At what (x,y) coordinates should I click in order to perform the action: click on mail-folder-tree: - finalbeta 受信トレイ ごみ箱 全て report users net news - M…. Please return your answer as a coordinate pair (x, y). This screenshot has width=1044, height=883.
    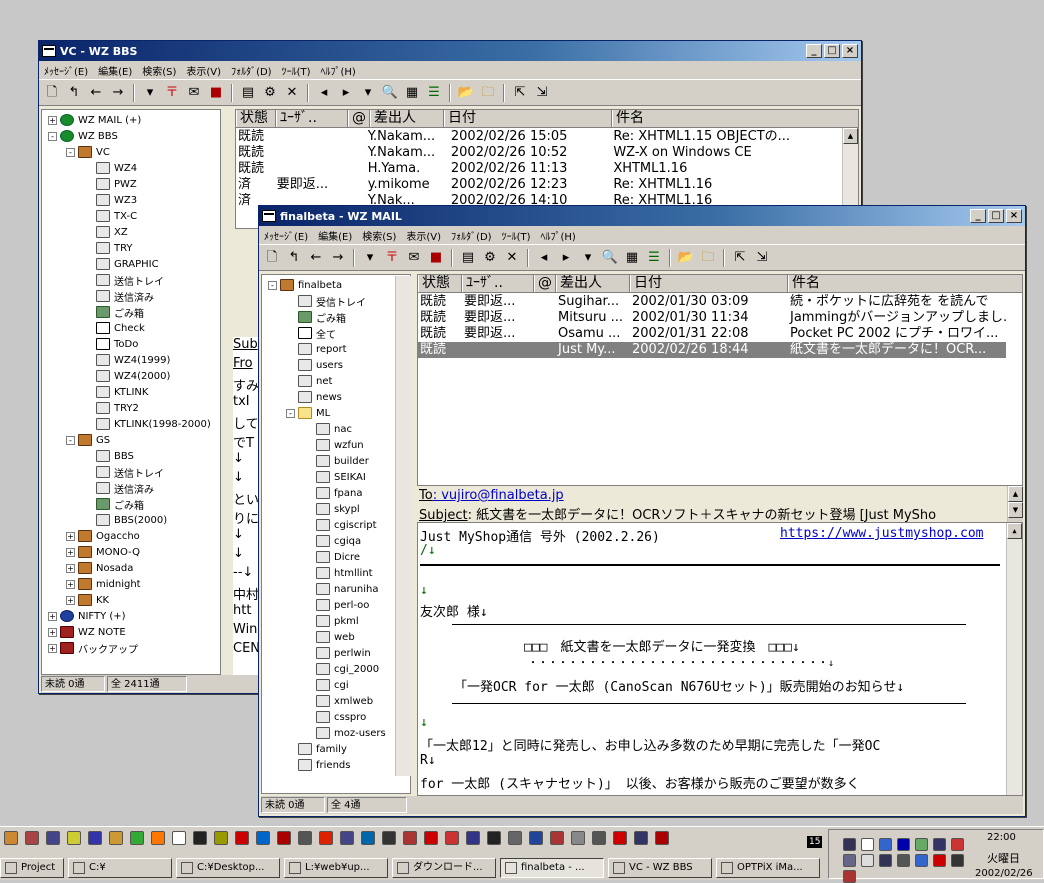
    Looking at the image, I should click on (336, 534).